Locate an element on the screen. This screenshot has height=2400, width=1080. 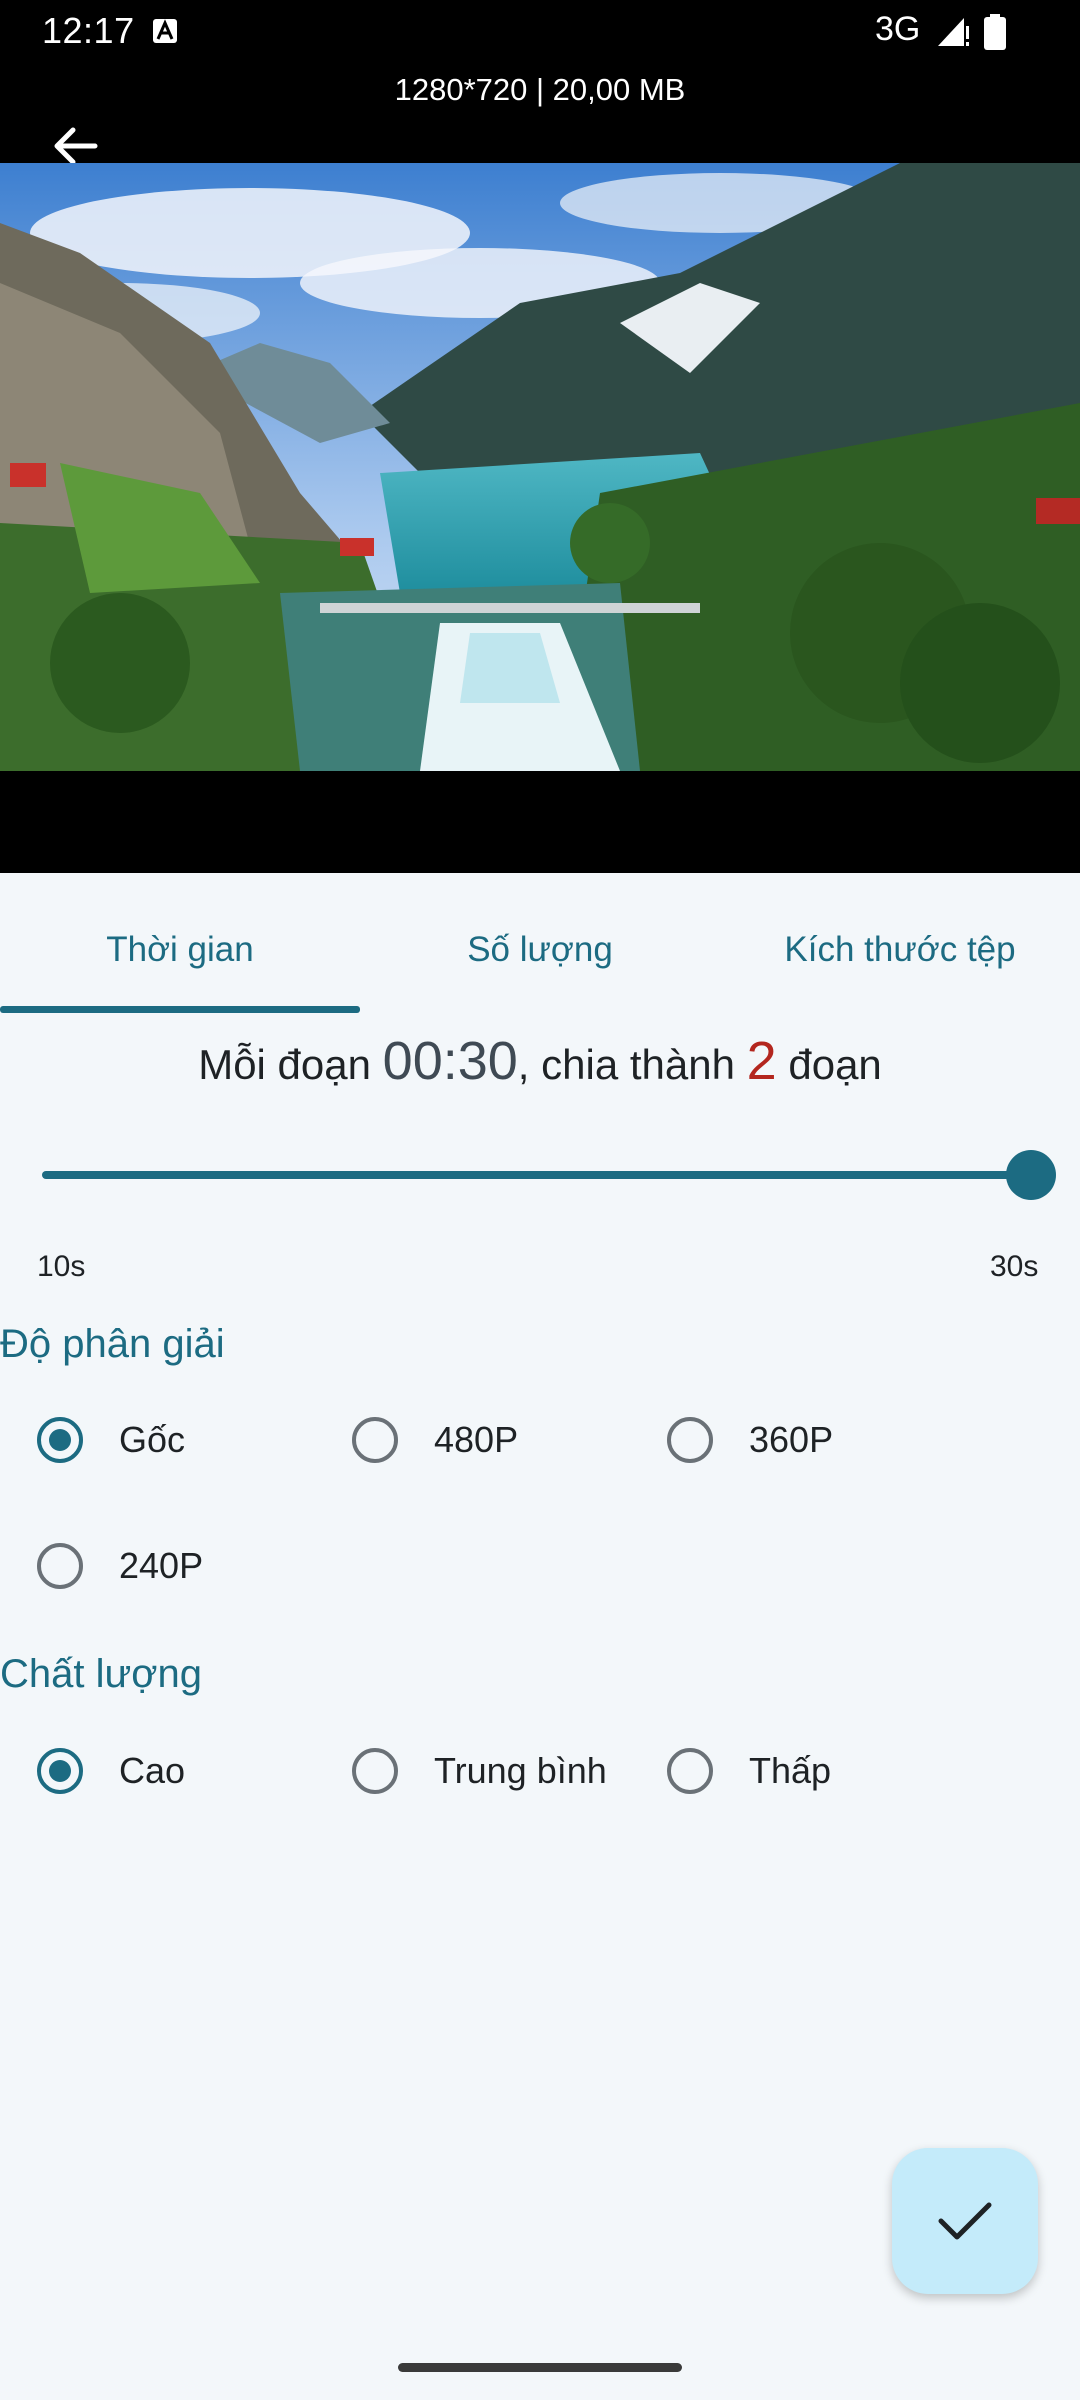
quality-title: Chất lượng is located at coordinates (101, 1674).